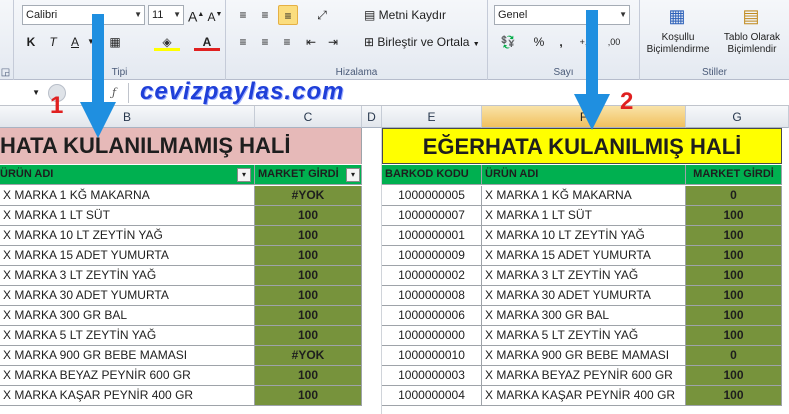  Describe the element at coordinates (20, 93) in the screenshot. I see `name-box-dropdown-icon: ▼` at that location.